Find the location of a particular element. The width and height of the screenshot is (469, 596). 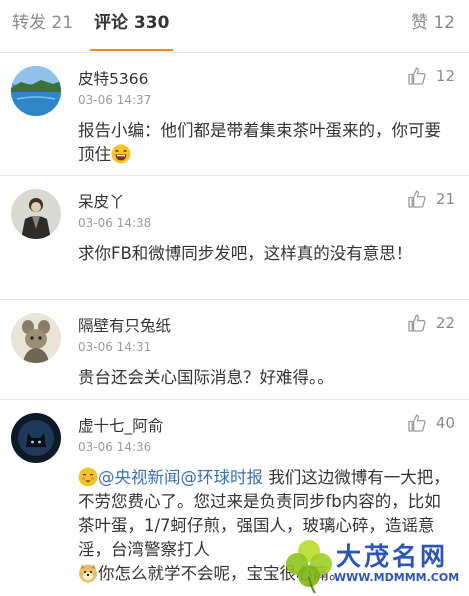

robed-figure-avatar-image is located at coordinates (36, 214).